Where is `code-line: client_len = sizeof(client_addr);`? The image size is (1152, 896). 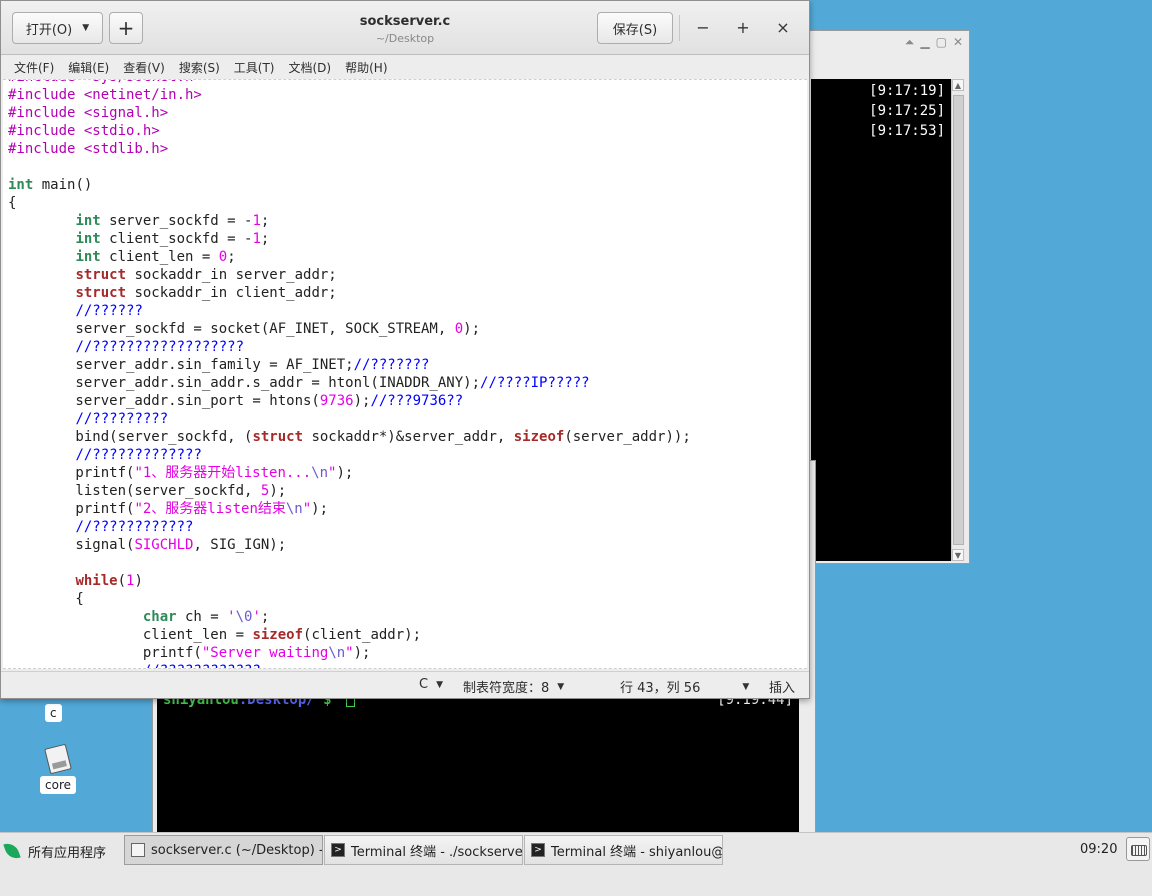
code-line: client_len = sizeof(client_addr); is located at coordinates (349, 635).